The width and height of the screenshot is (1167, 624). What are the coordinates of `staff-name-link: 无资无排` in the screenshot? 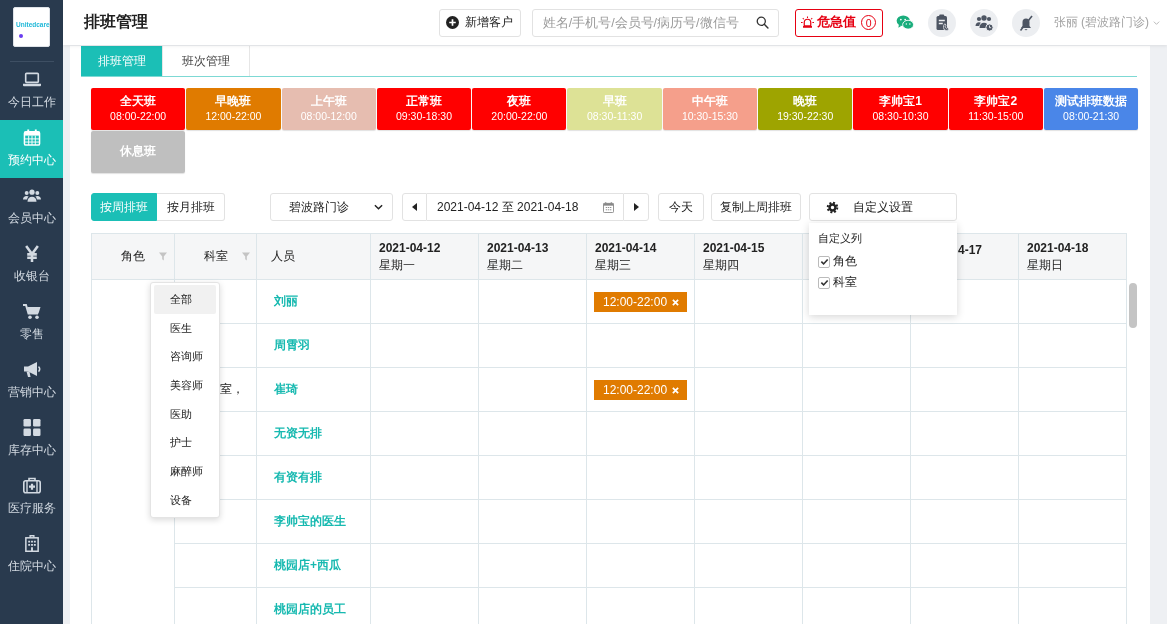 It's located at (298, 433).